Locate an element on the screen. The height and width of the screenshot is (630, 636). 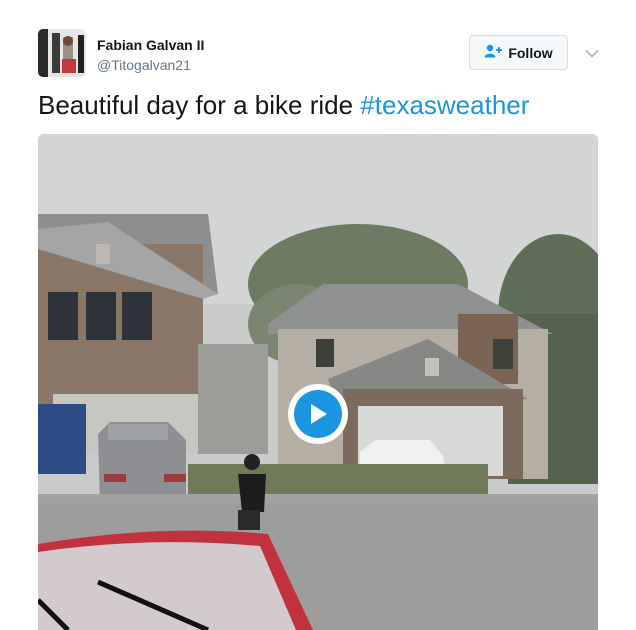
hashtag-link: #texasweather is located at coordinates (444, 105).